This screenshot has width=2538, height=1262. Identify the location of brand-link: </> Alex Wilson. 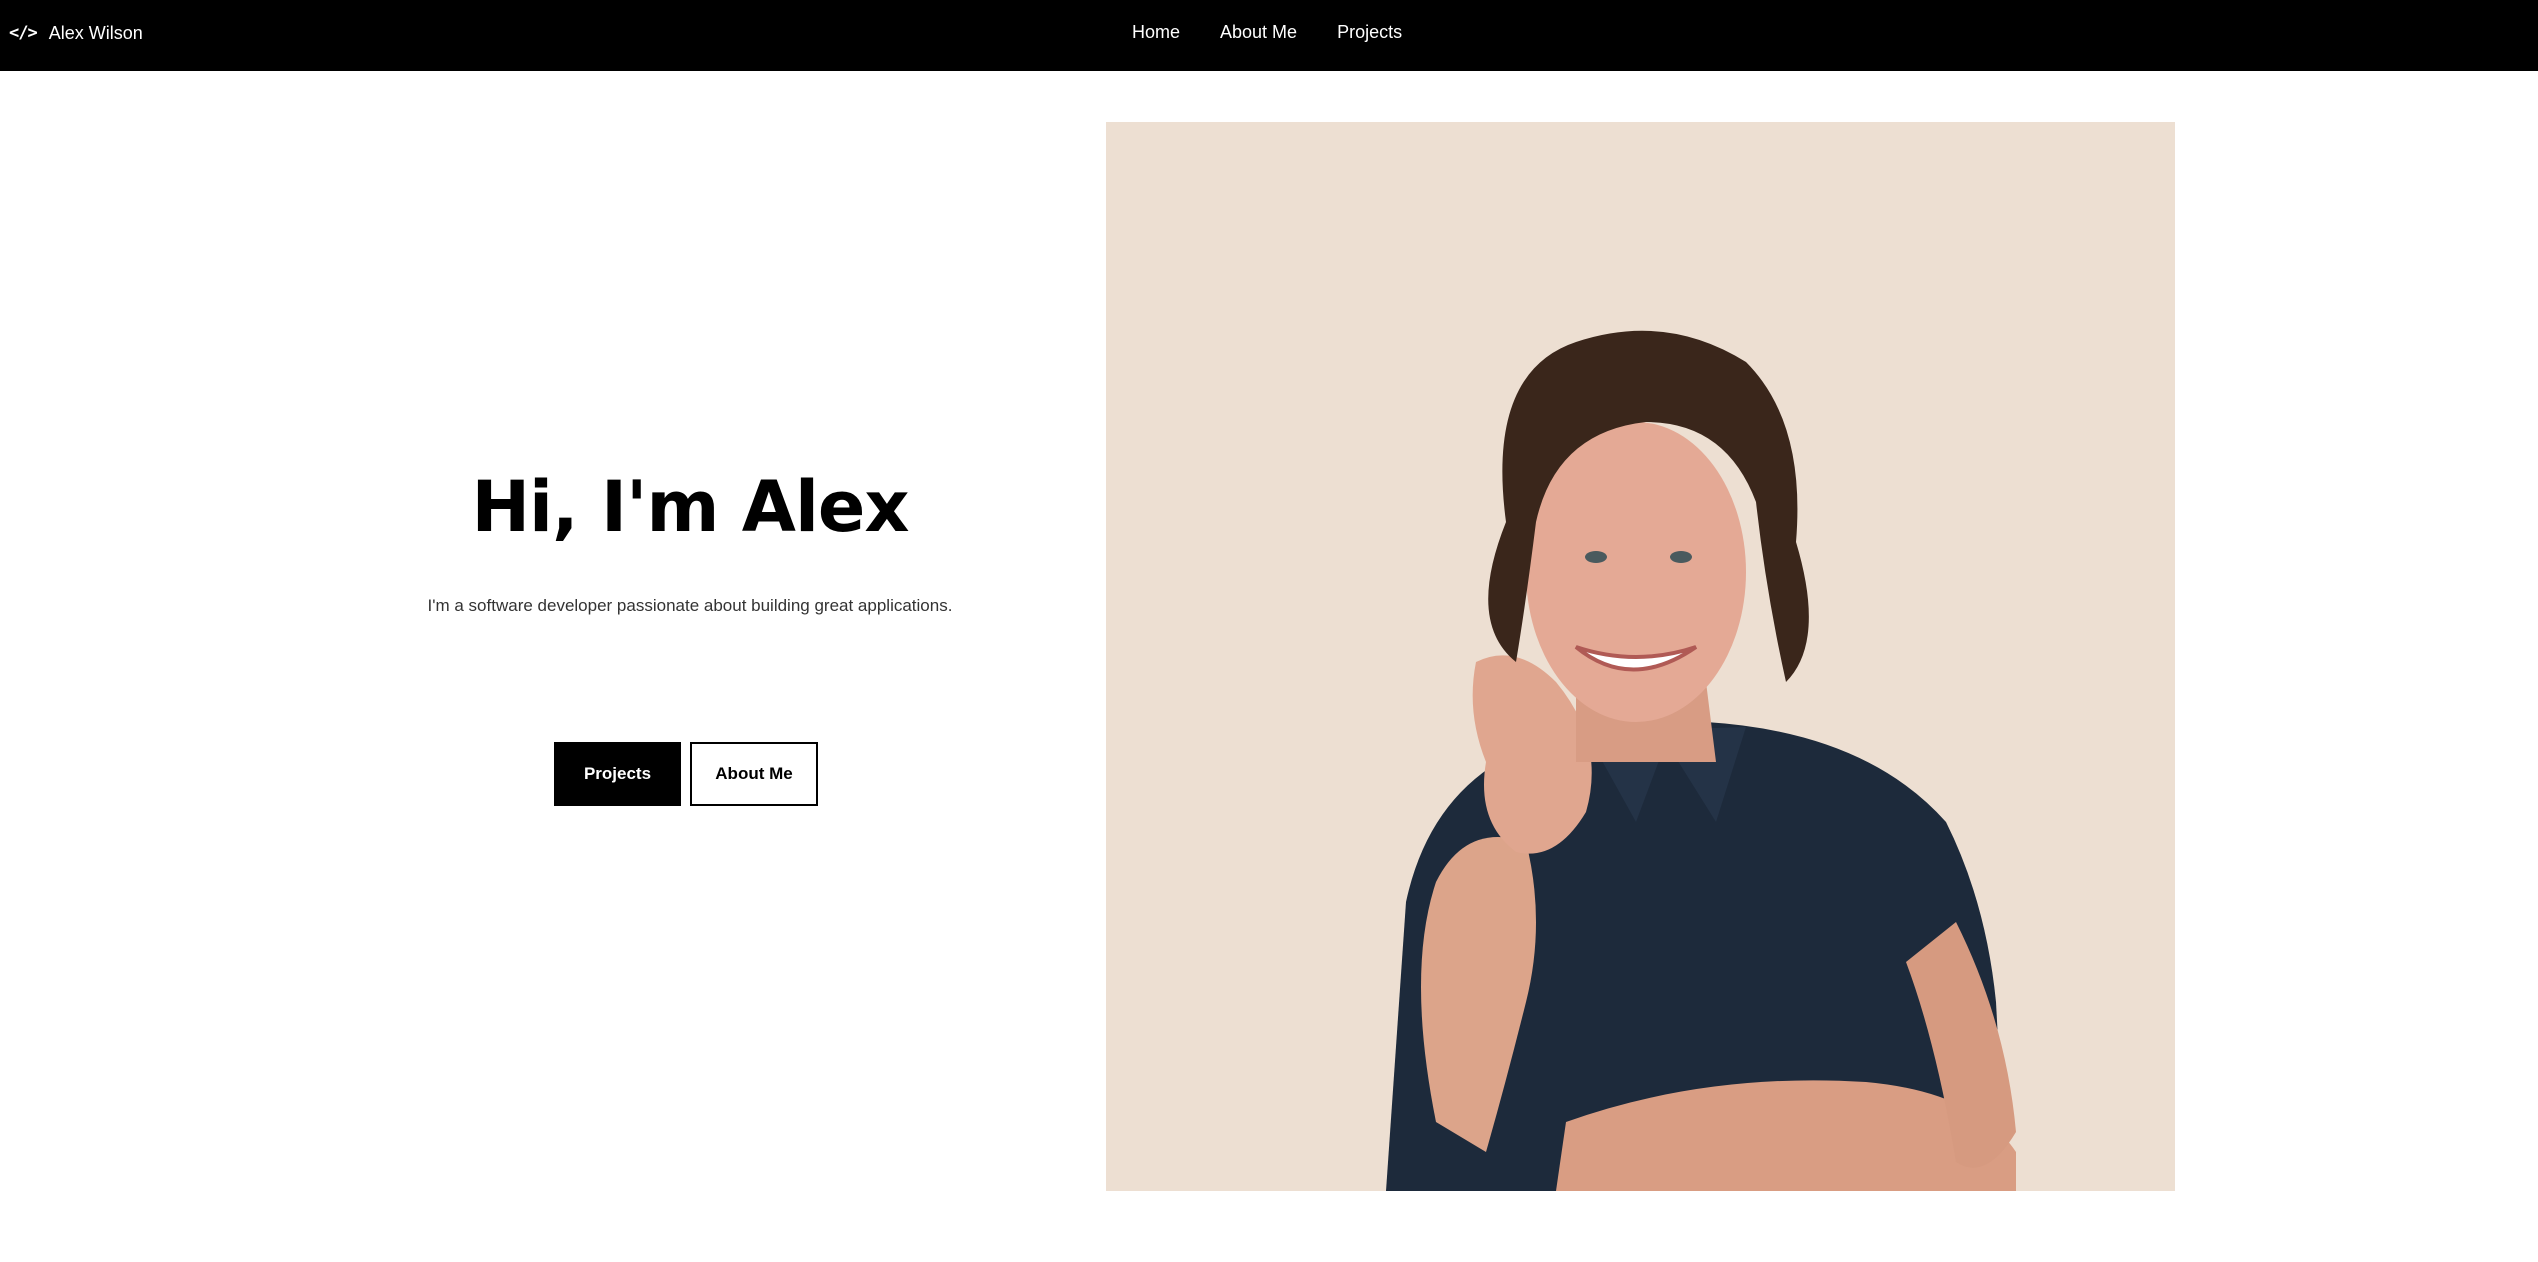
(76, 33).